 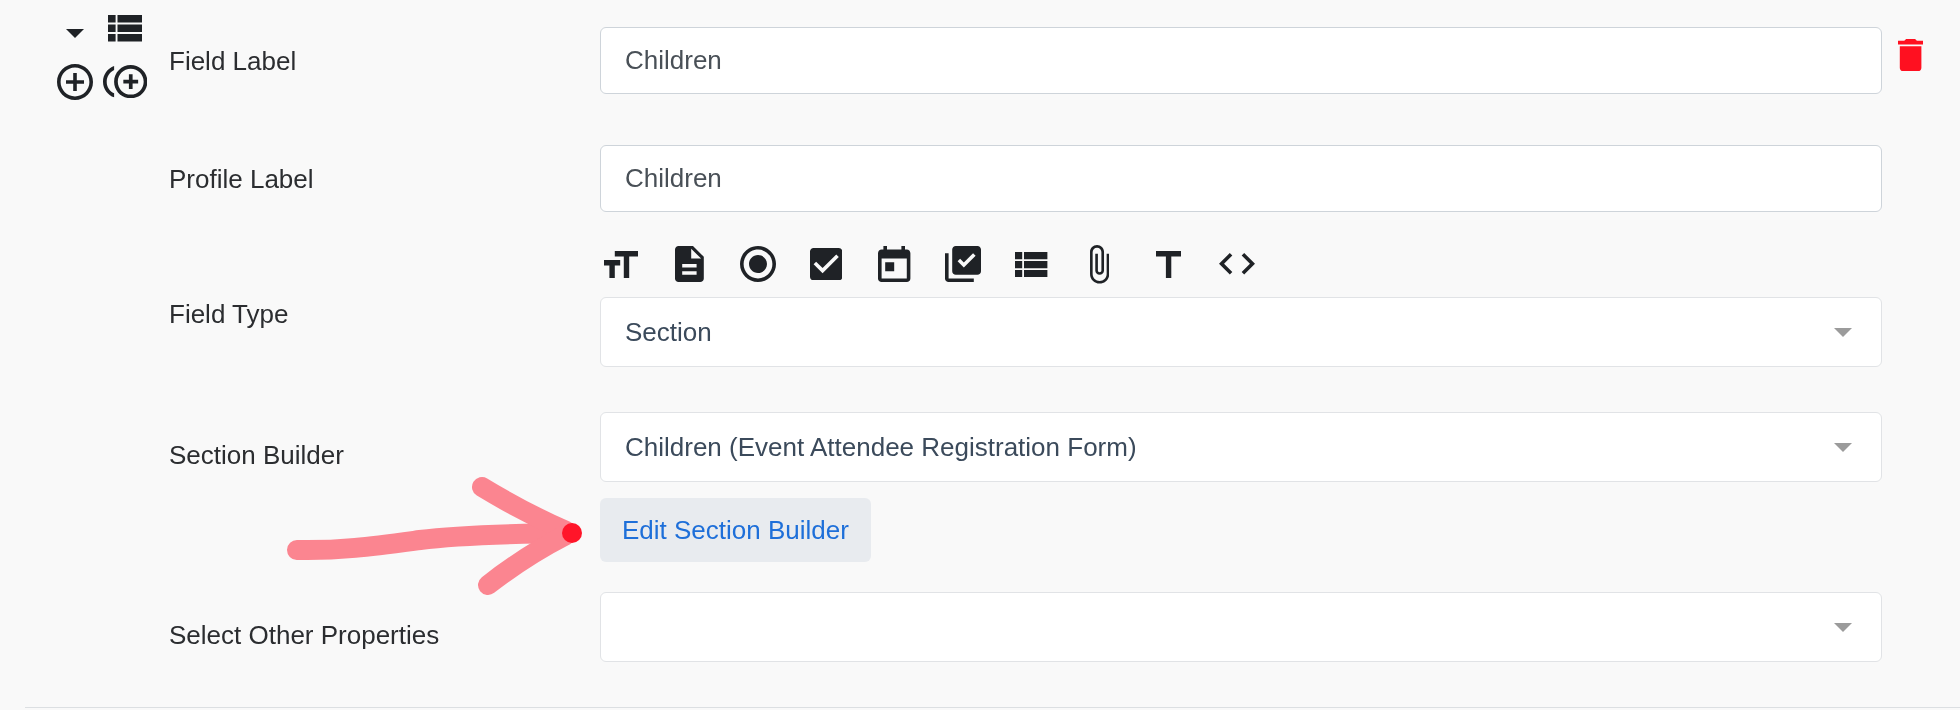 What do you see at coordinates (256, 455) in the screenshot?
I see `field-label: Section Builder` at bounding box center [256, 455].